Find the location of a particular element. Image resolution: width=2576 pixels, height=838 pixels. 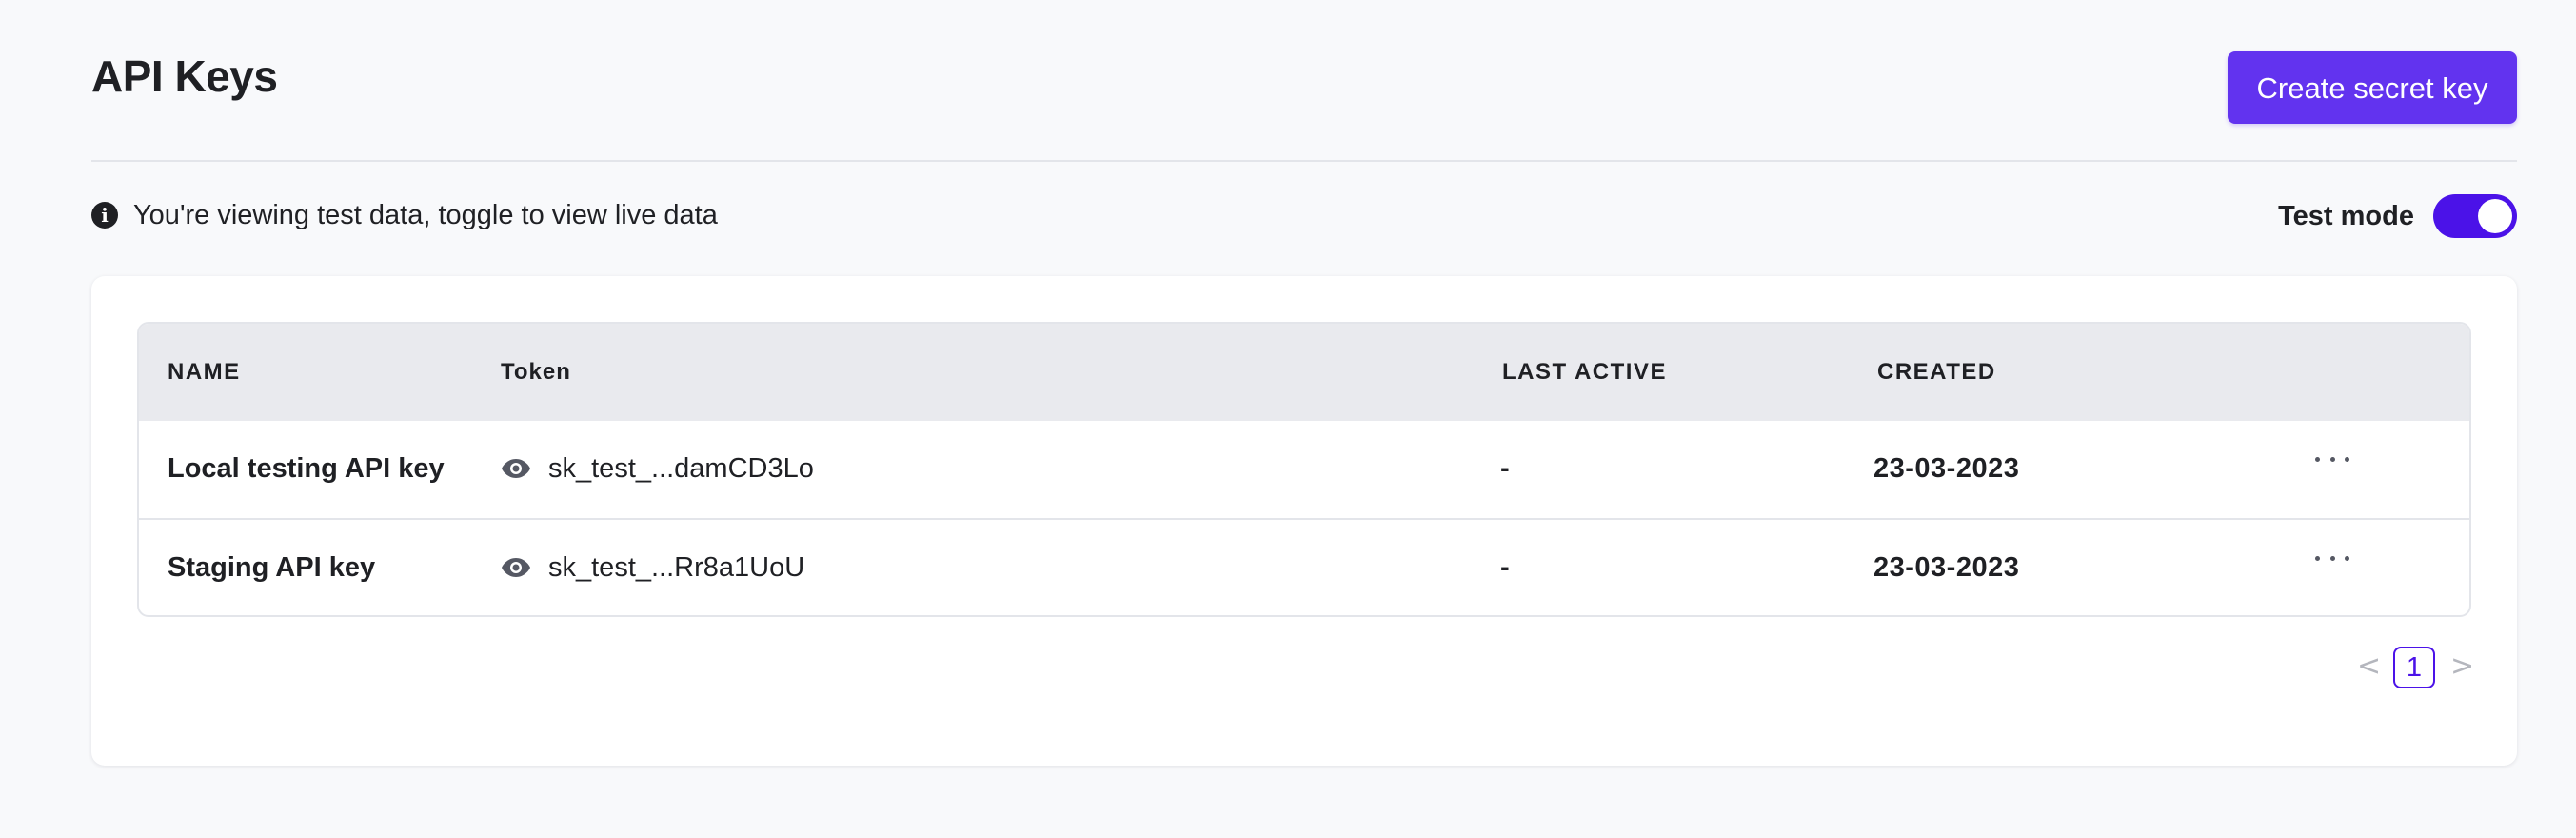

column-header-token: Token is located at coordinates (536, 372).